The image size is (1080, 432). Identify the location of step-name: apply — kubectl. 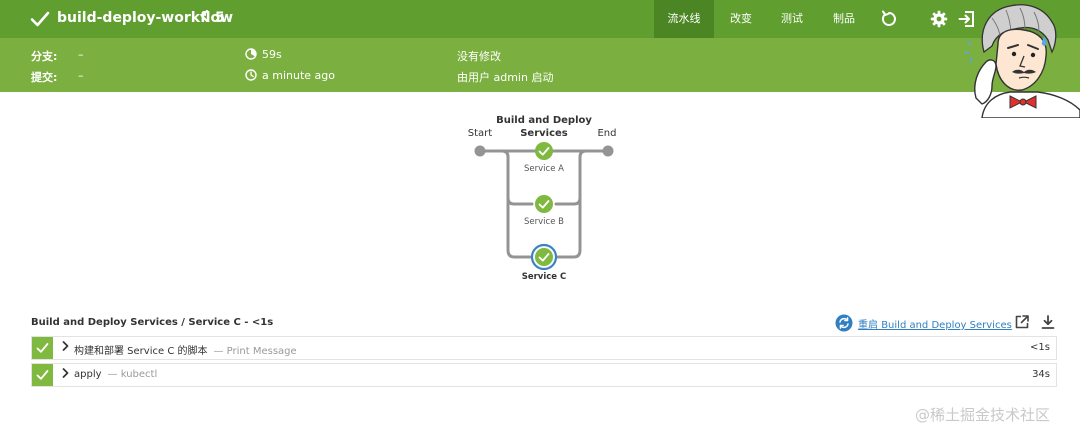
(115, 374).